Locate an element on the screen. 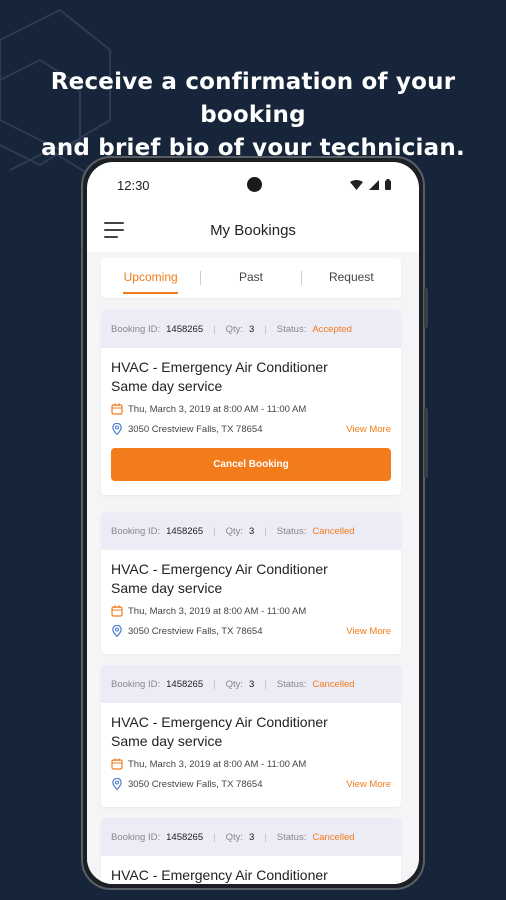 This screenshot has height=900, width=506. status-icons is located at coordinates (370, 184).